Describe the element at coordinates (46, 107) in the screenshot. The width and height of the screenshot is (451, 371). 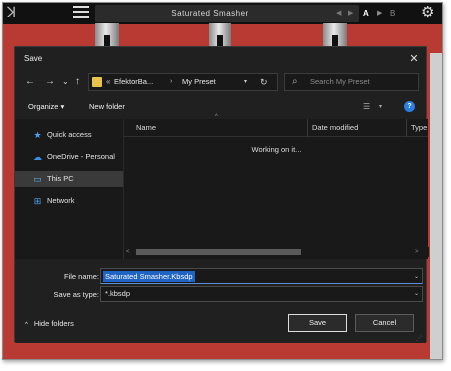
I see `organize-button: Organize ▾` at that location.